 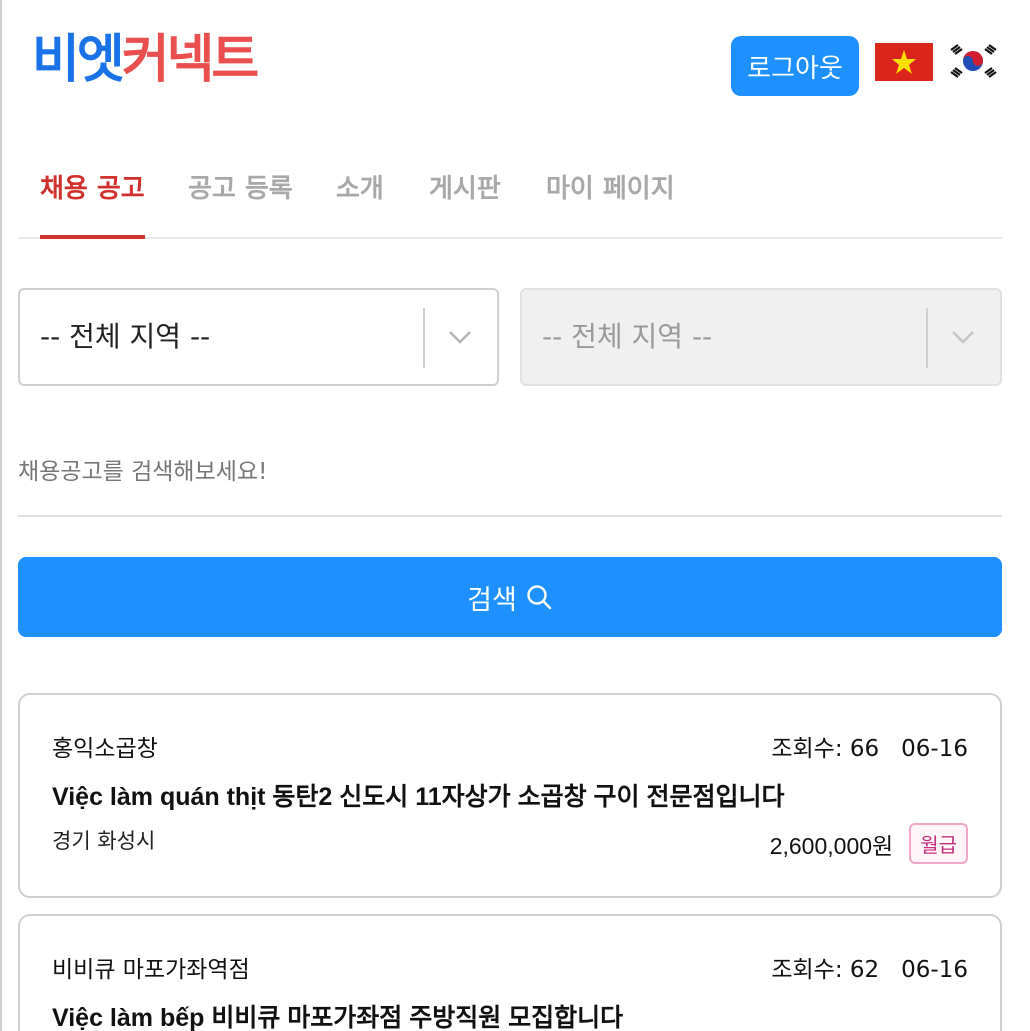 I want to click on vietnam-flag-icon, so click(x=904, y=62).